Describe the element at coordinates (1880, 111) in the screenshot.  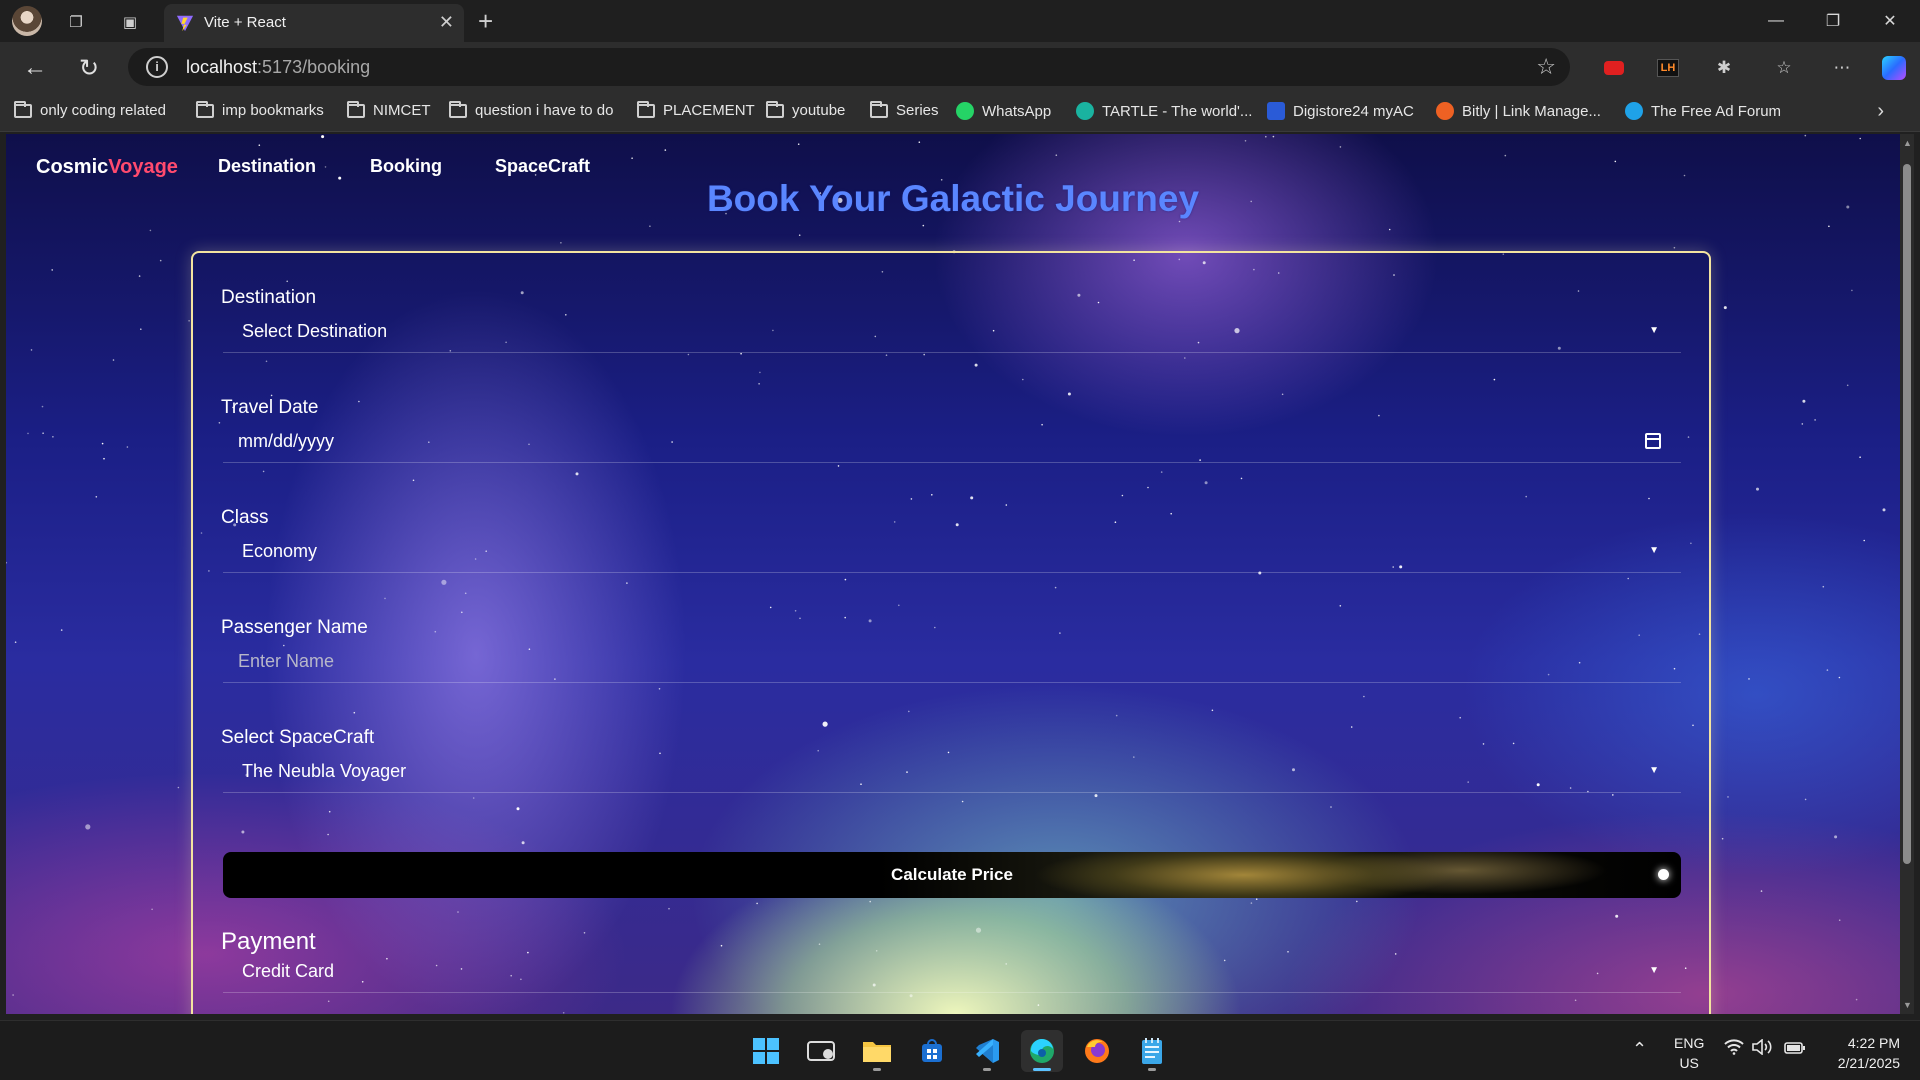
I see `chevron-right-icon: ›` at that location.